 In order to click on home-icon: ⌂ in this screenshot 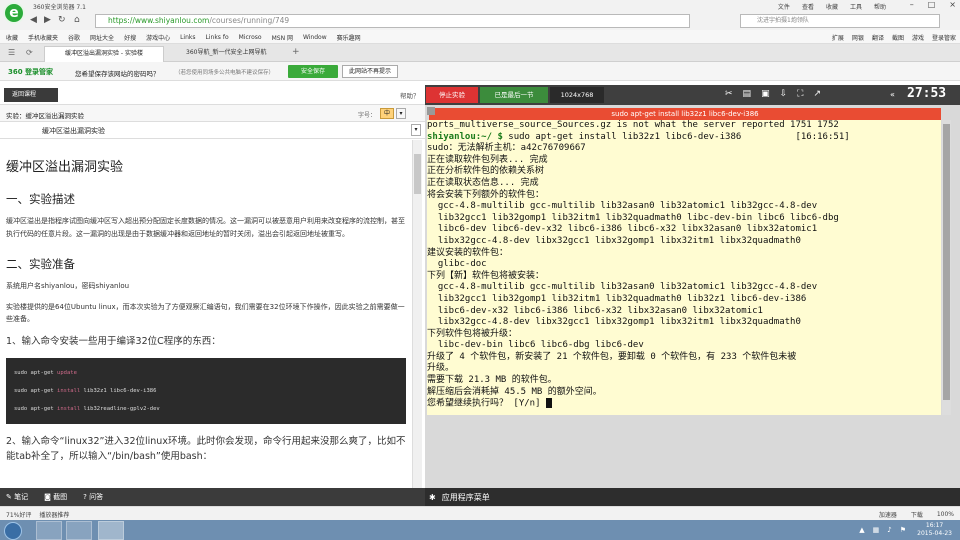, I will do `click(77, 20)`.